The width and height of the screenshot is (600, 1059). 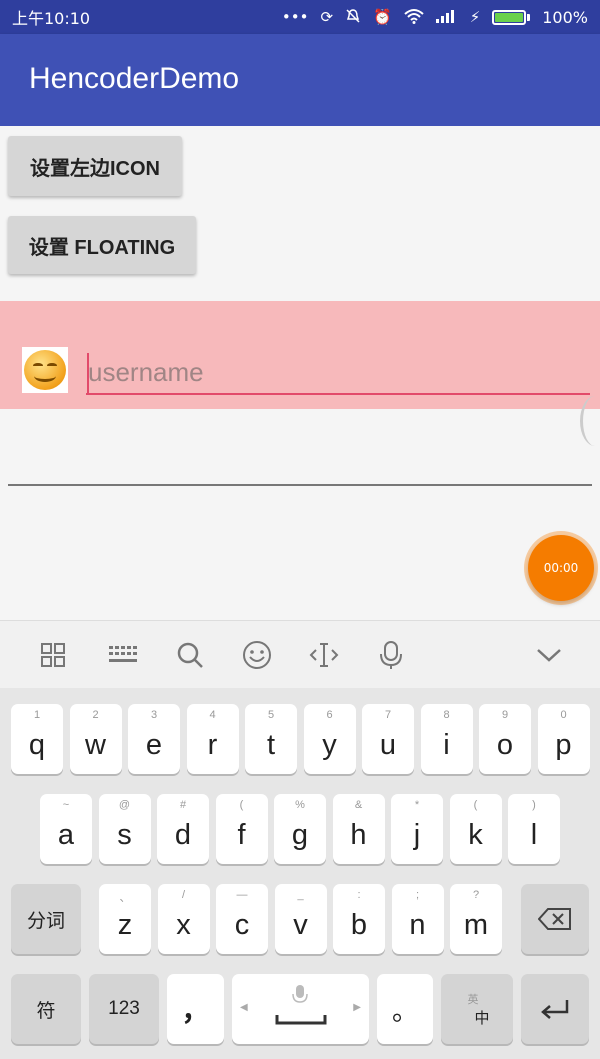 What do you see at coordinates (417, 919) in the screenshot?
I see `key-n: ; n` at bounding box center [417, 919].